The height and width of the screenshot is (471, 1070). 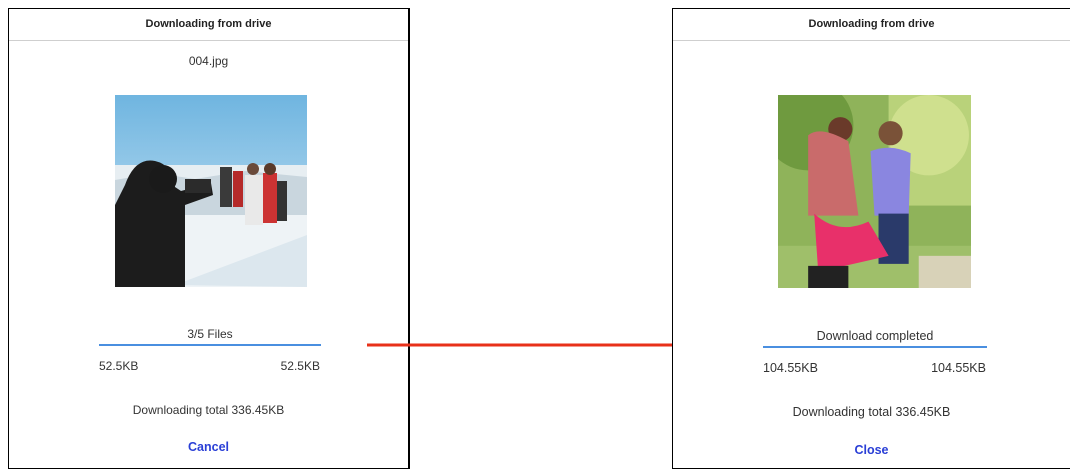 What do you see at coordinates (119, 366) in the screenshot?
I see `downloaded-size: 52.5KB` at bounding box center [119, 366].